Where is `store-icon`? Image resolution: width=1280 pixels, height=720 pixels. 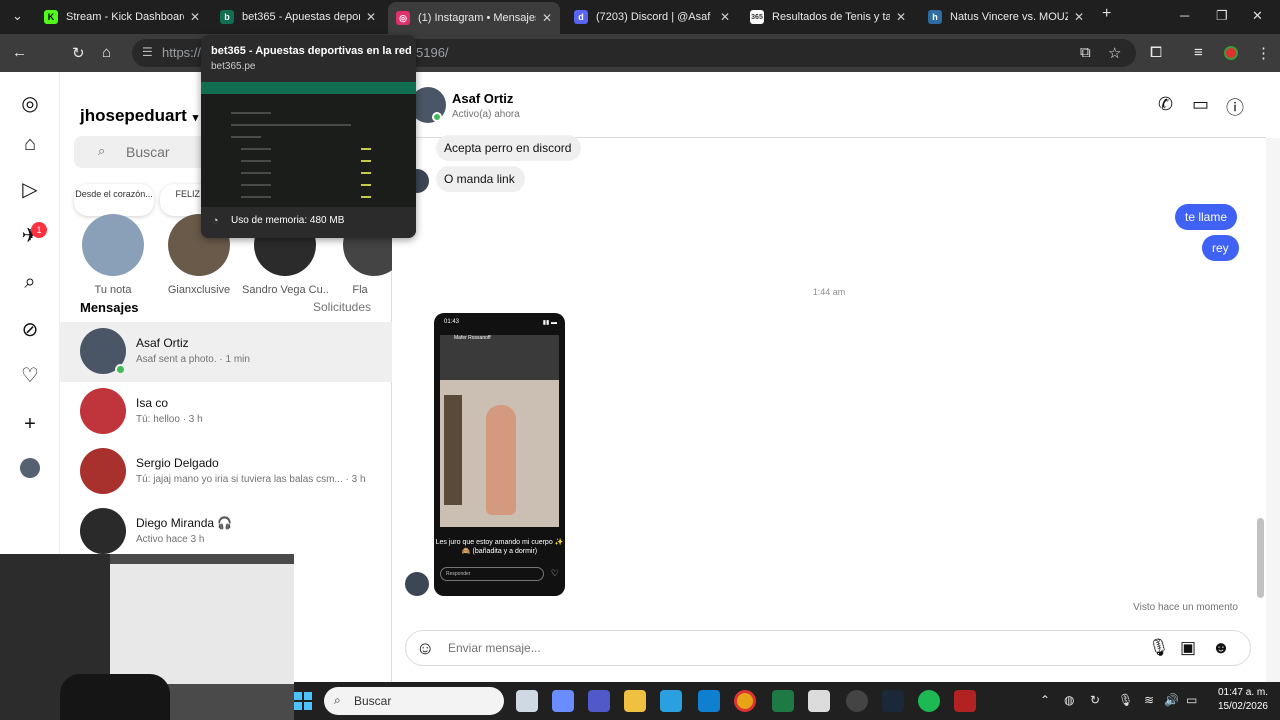 store-icon is located at coordinates (819, 701).